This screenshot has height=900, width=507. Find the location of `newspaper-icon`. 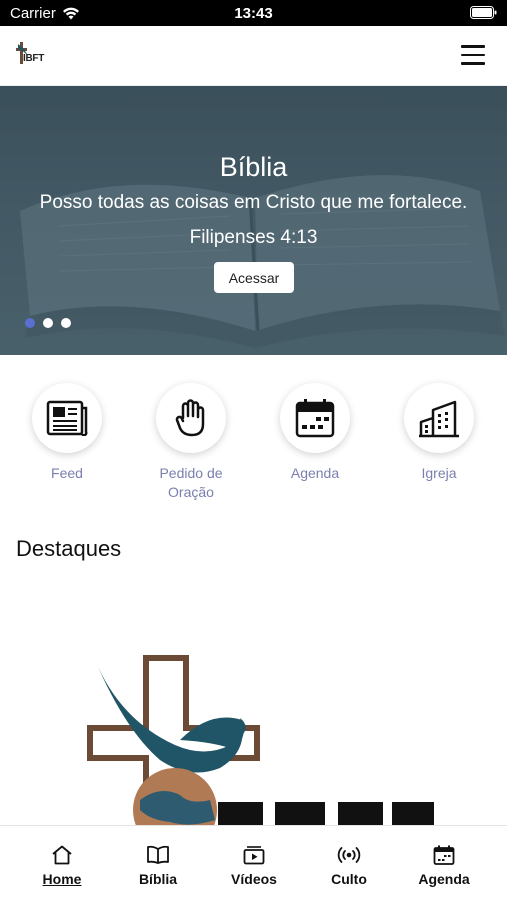

newspaper-icon is located at coordinates (67, 418).